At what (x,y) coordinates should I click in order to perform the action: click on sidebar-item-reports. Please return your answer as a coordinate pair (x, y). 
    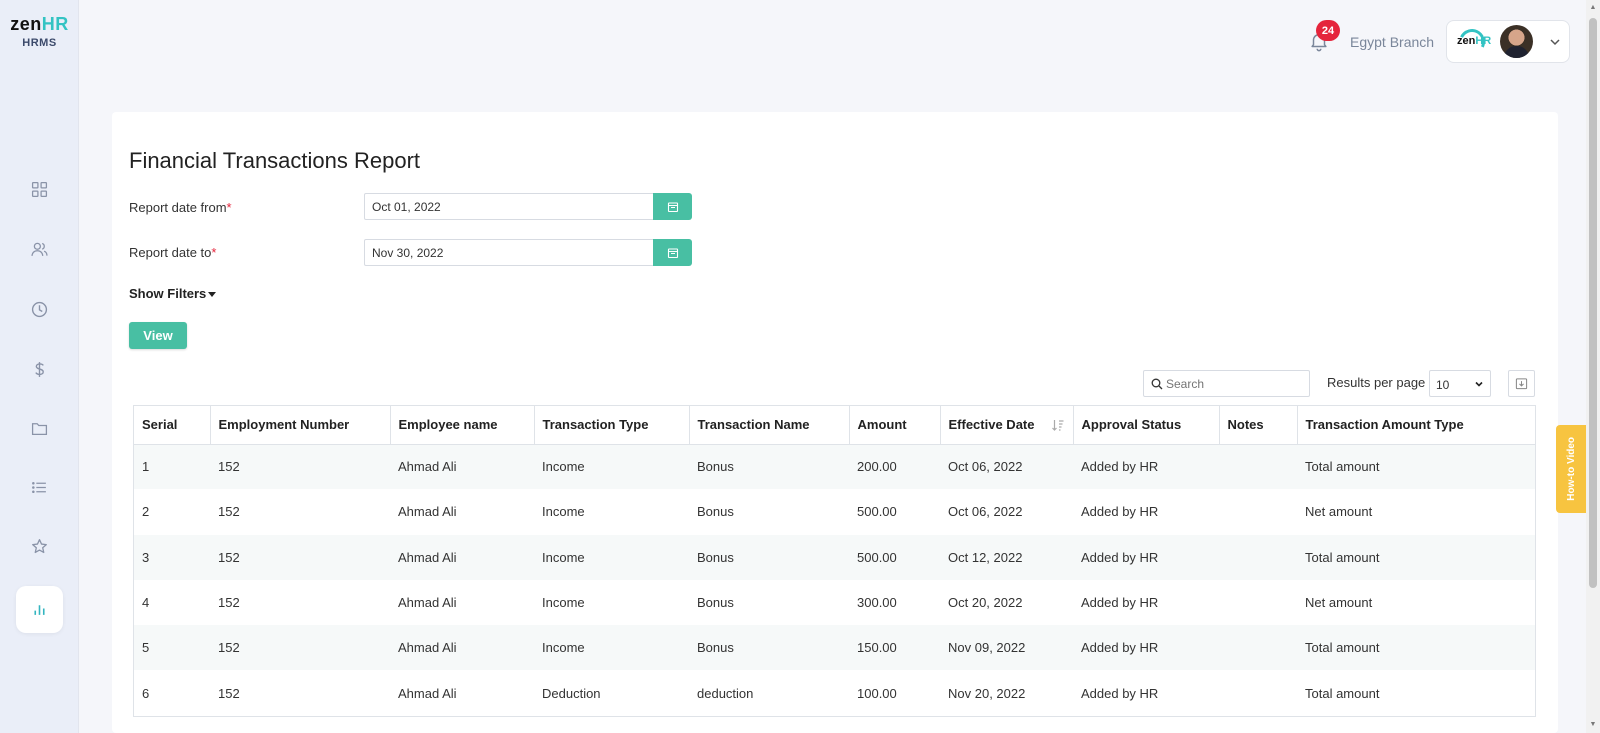
    Looking at the image, I should click on (39, 609).